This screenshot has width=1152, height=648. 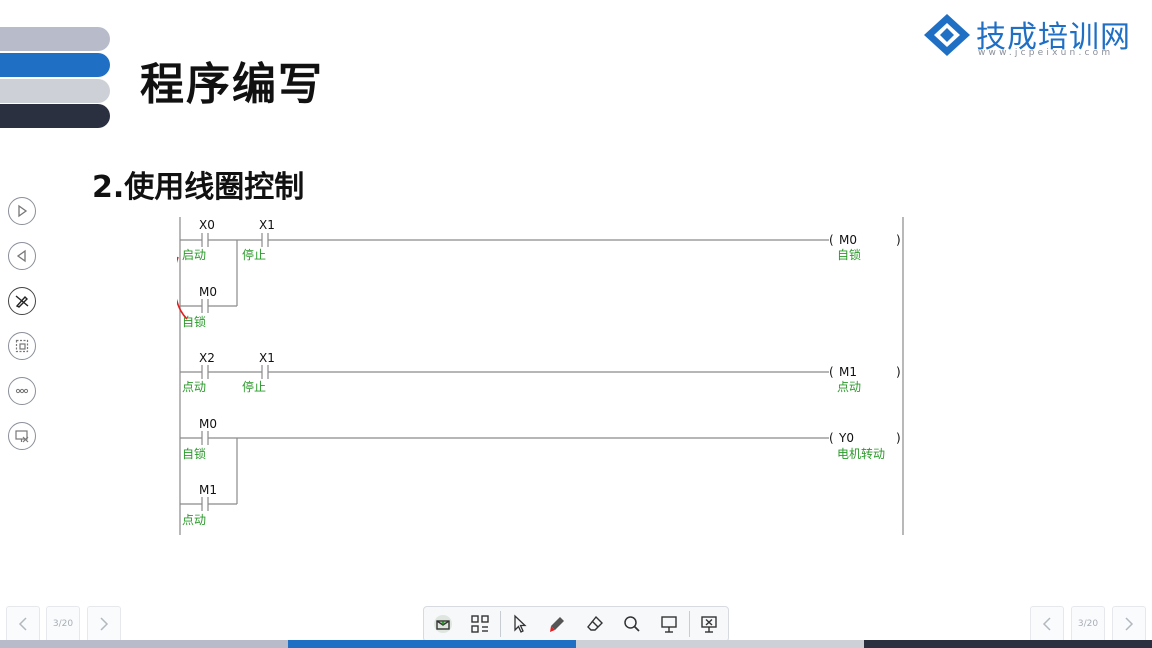 What do you see at coordinates (540, 472) in the screenshot?
I see `rung-3: M0 自锁 M1 点动 ( Y0 ) 电机转动` at bounding box center [540, 472].